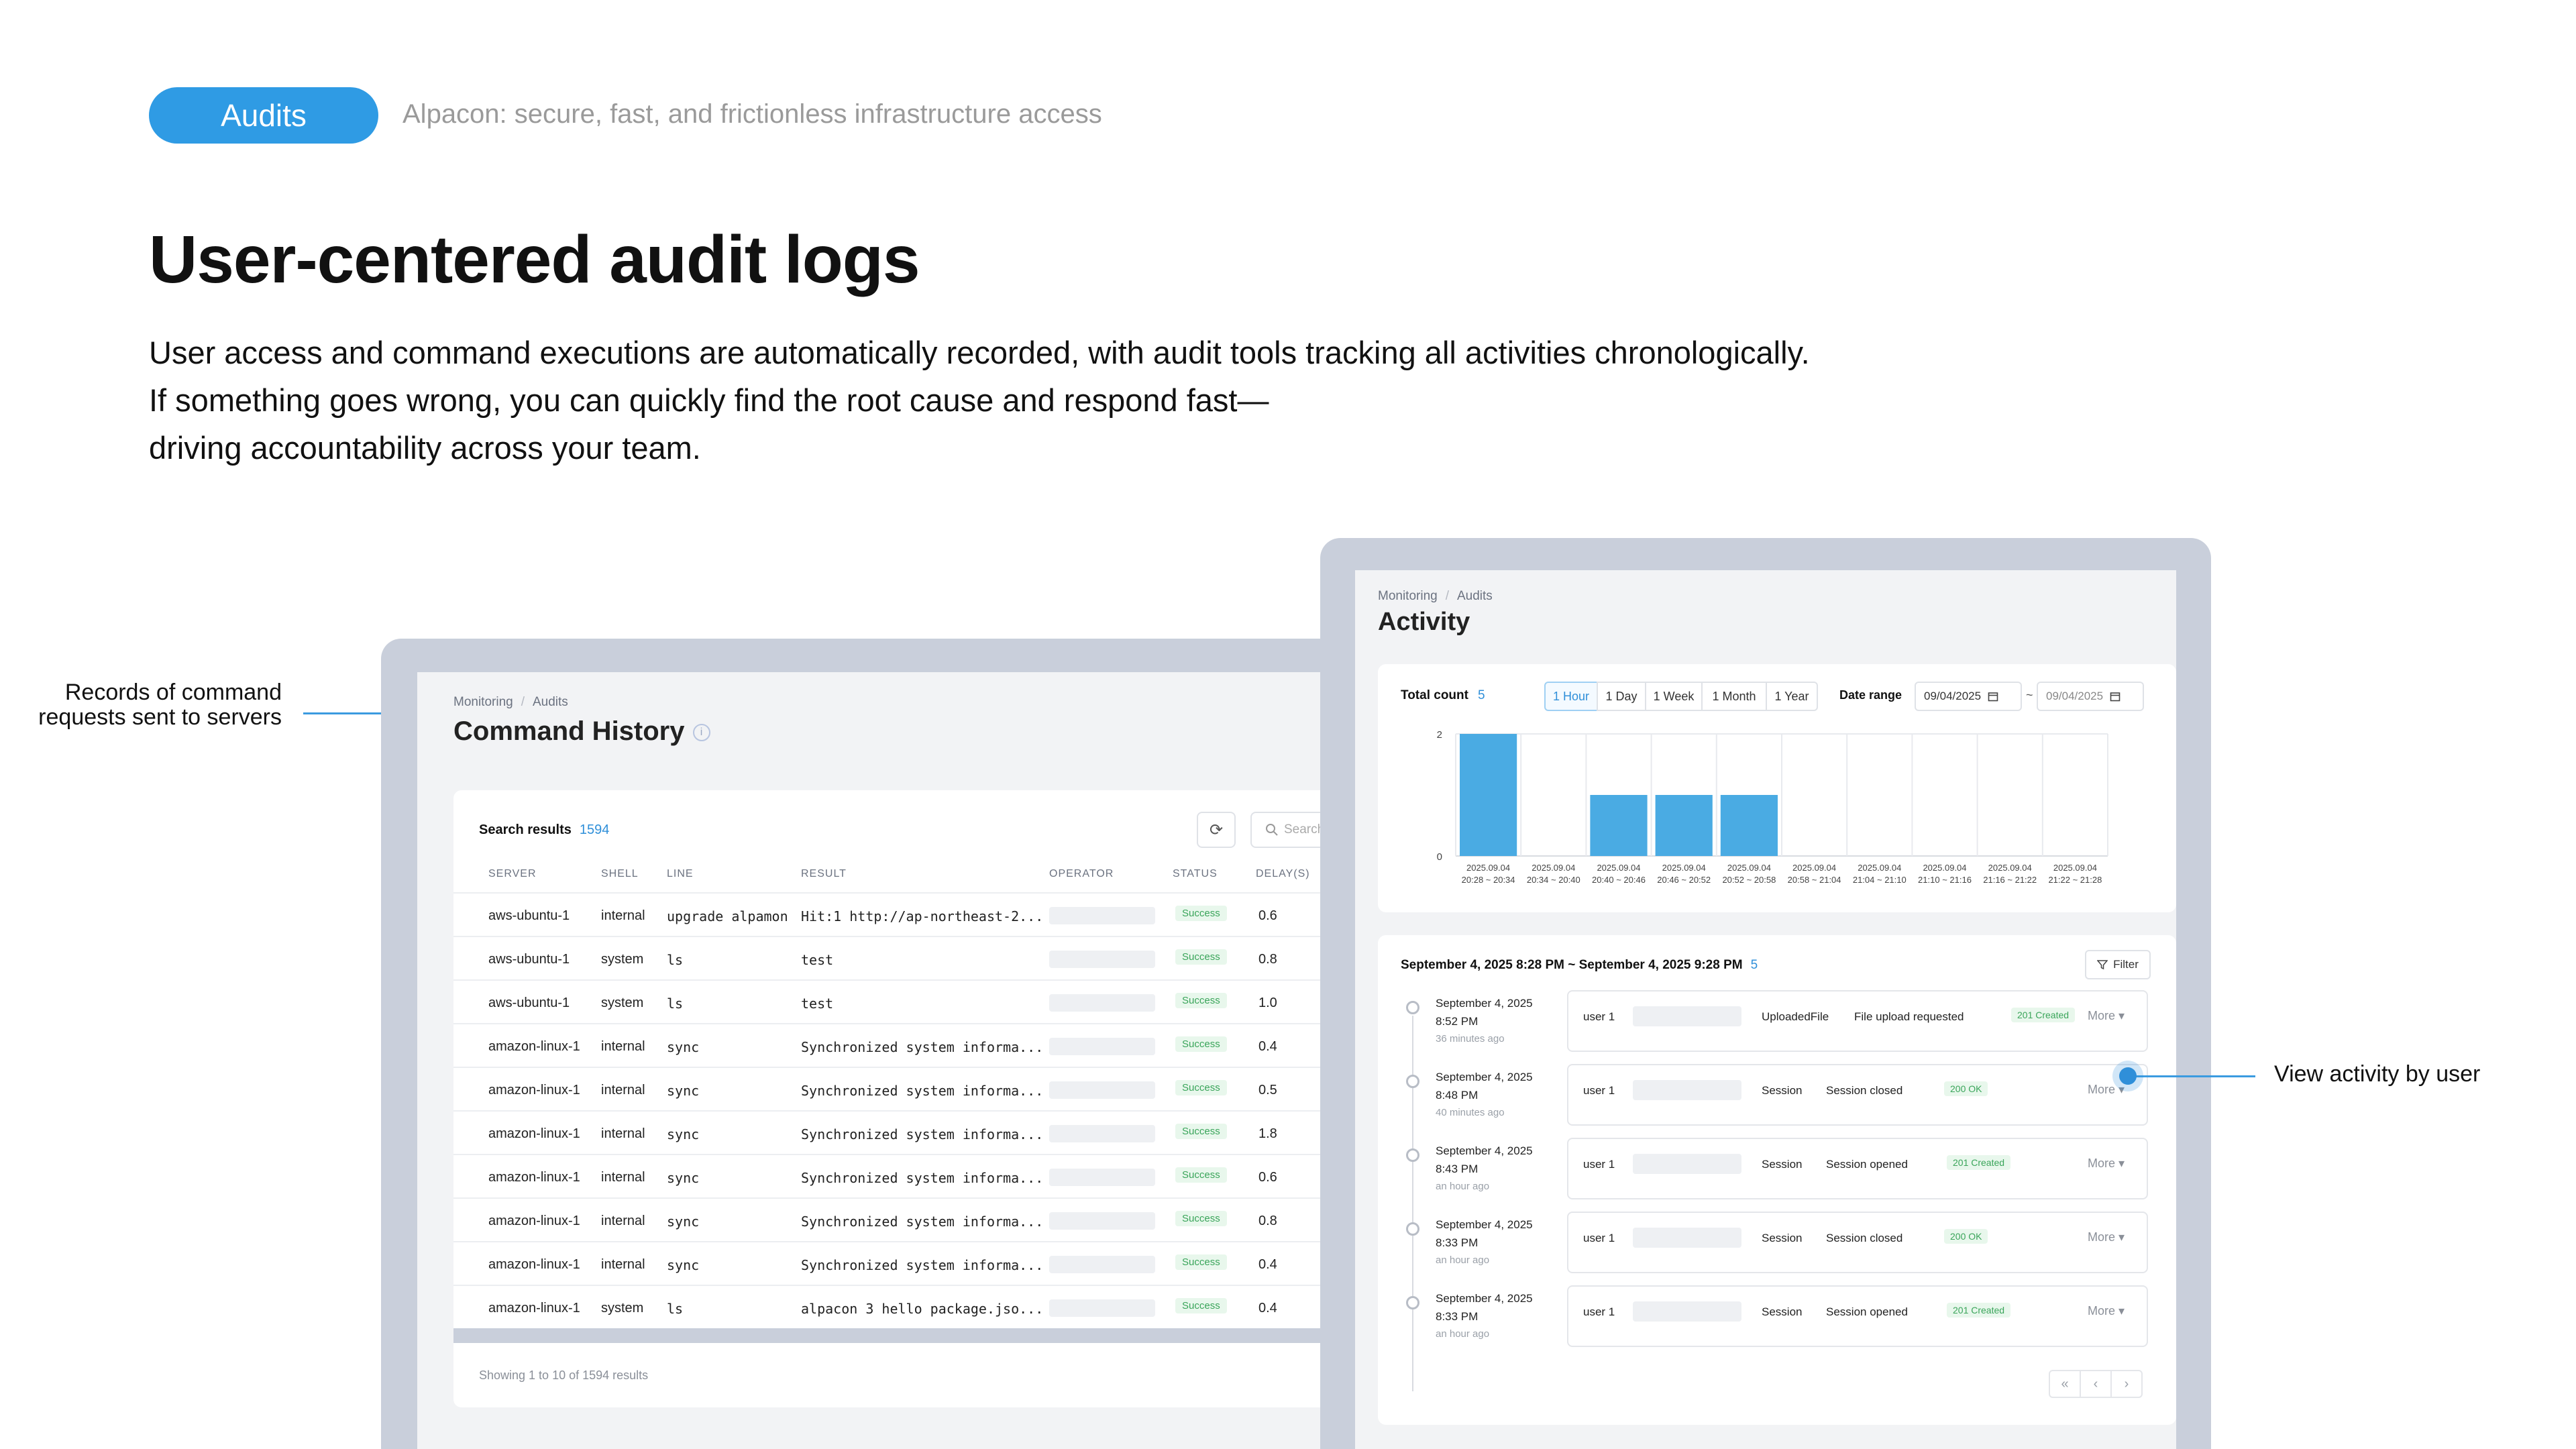  I want to click on breadcrumb: Monitoring / Audits, so click(1435, 596).